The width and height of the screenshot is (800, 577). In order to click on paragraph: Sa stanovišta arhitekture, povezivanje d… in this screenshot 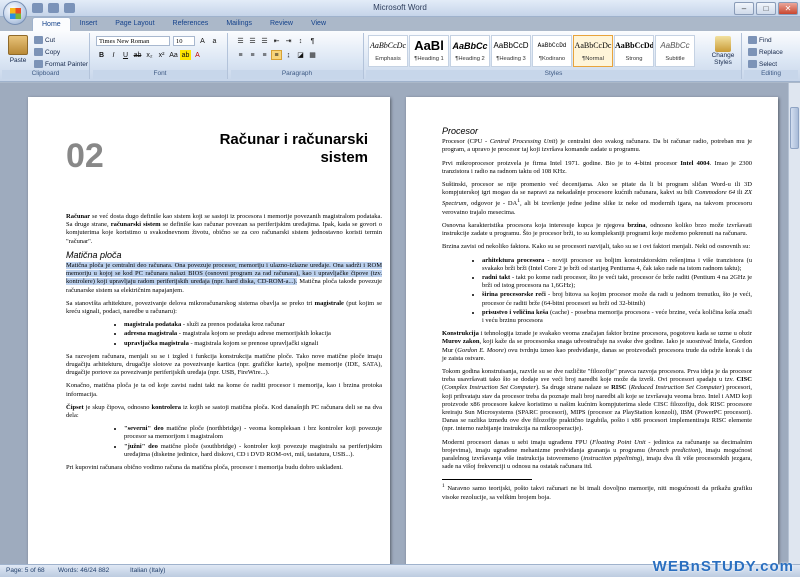, I will do `click(224, 307)`.